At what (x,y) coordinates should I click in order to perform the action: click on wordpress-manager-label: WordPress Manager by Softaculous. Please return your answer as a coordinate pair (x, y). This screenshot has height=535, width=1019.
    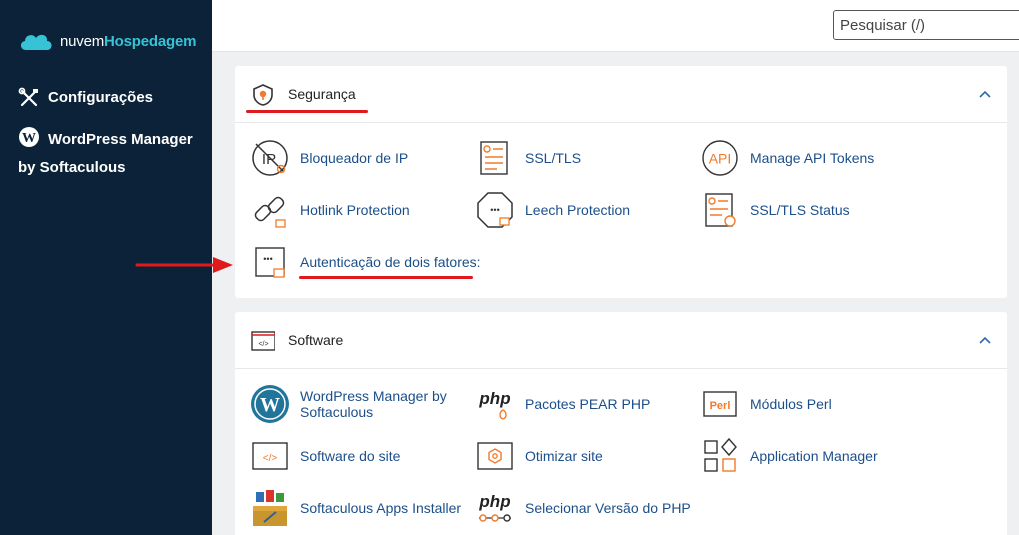
    Looking at the image, I should click on (373, 404).